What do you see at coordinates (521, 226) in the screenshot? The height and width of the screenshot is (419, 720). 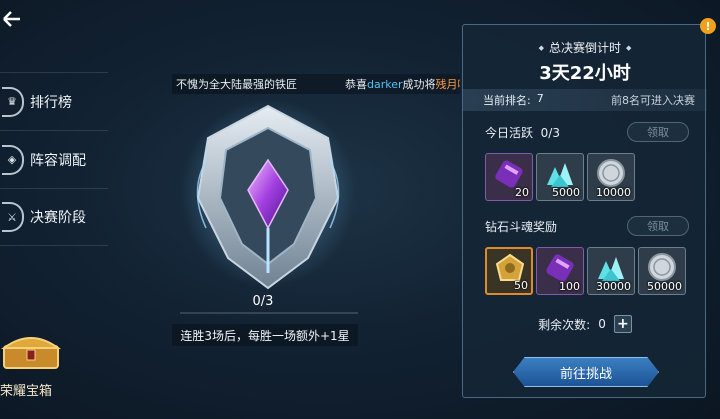 I see `diamond-reward-label: 钻石斗魂奖励` at bounding box center [521, 226].